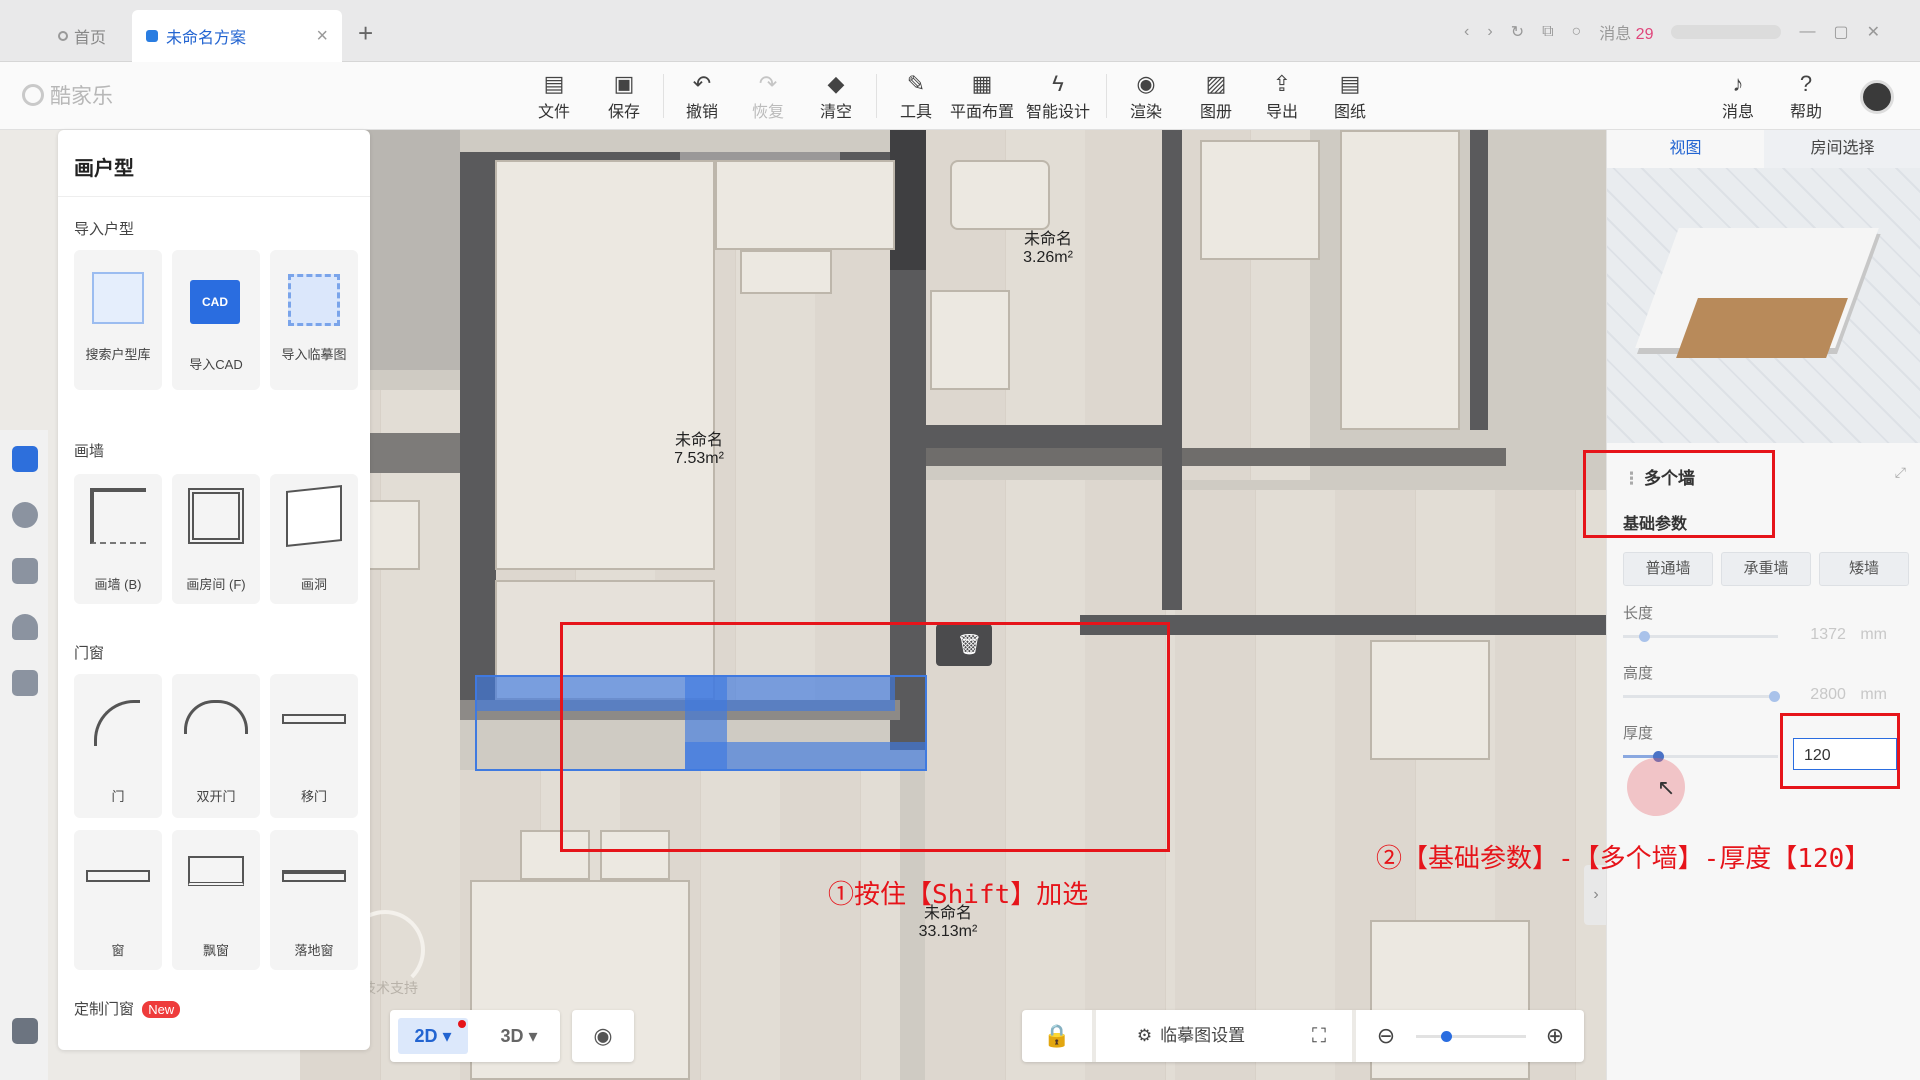  Describe the element at coordinates (1547, 32) in the screenshot. I see `copy-icon: ⧉` at that location.